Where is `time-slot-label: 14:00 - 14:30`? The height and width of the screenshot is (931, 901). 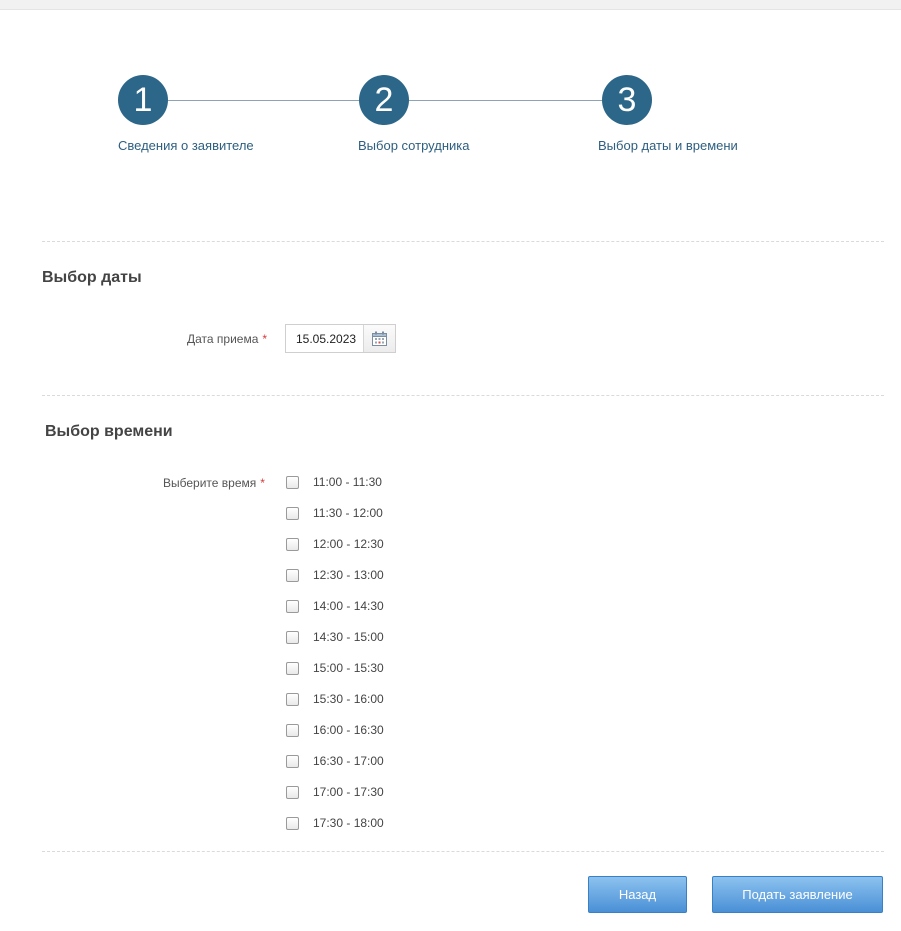 time-slot-label: 14:00 - 14:30 is located at coordinates (348, 606).